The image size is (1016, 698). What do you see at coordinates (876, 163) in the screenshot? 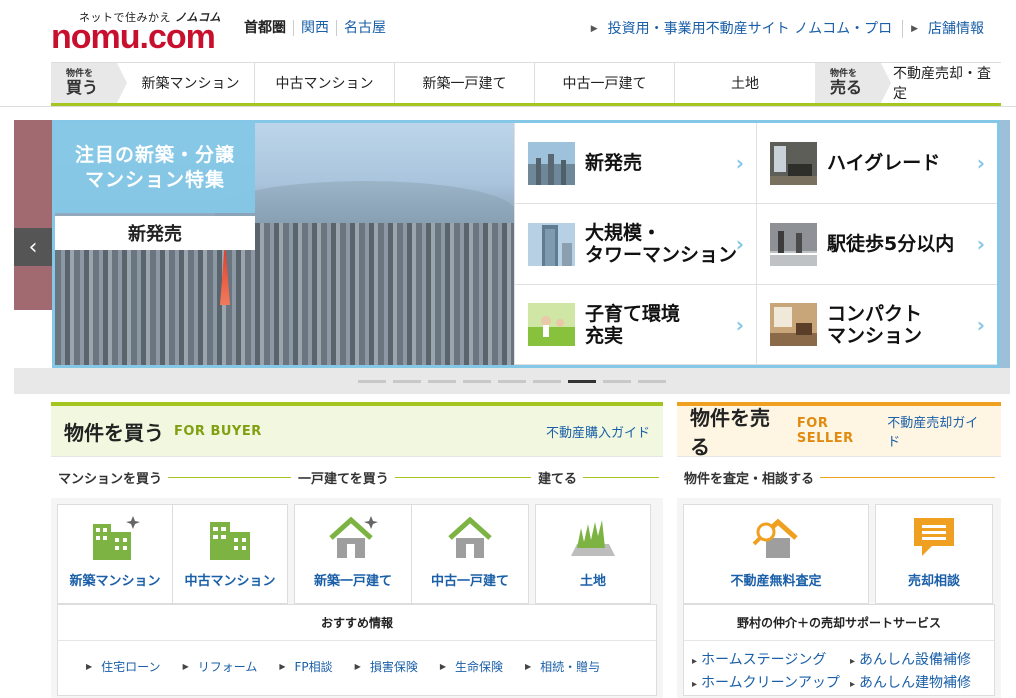
I see `feature-high-grade: ハイグレード ›` at bounding box center [876, 163].